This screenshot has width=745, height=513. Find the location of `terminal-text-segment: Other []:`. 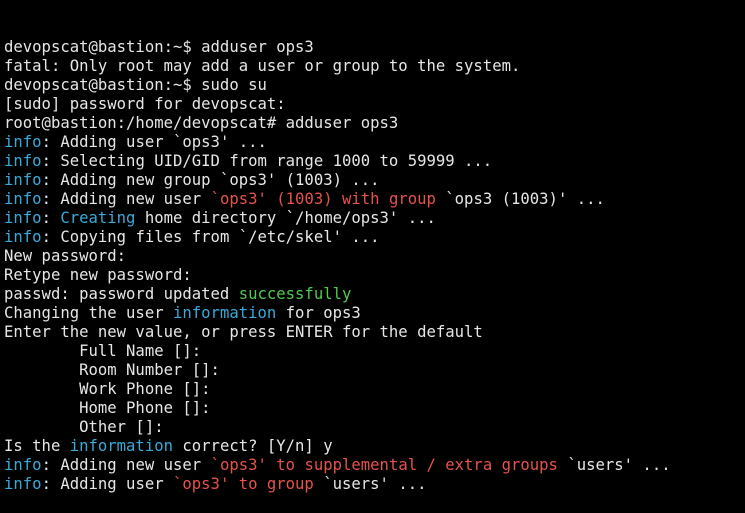

terminal-text-segment: Other []: is located at coordinates (84, 427).